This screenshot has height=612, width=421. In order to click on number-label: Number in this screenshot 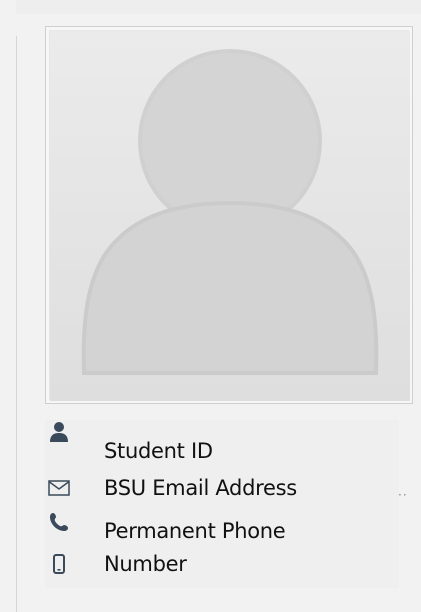, I will do `click(145, 564)`.